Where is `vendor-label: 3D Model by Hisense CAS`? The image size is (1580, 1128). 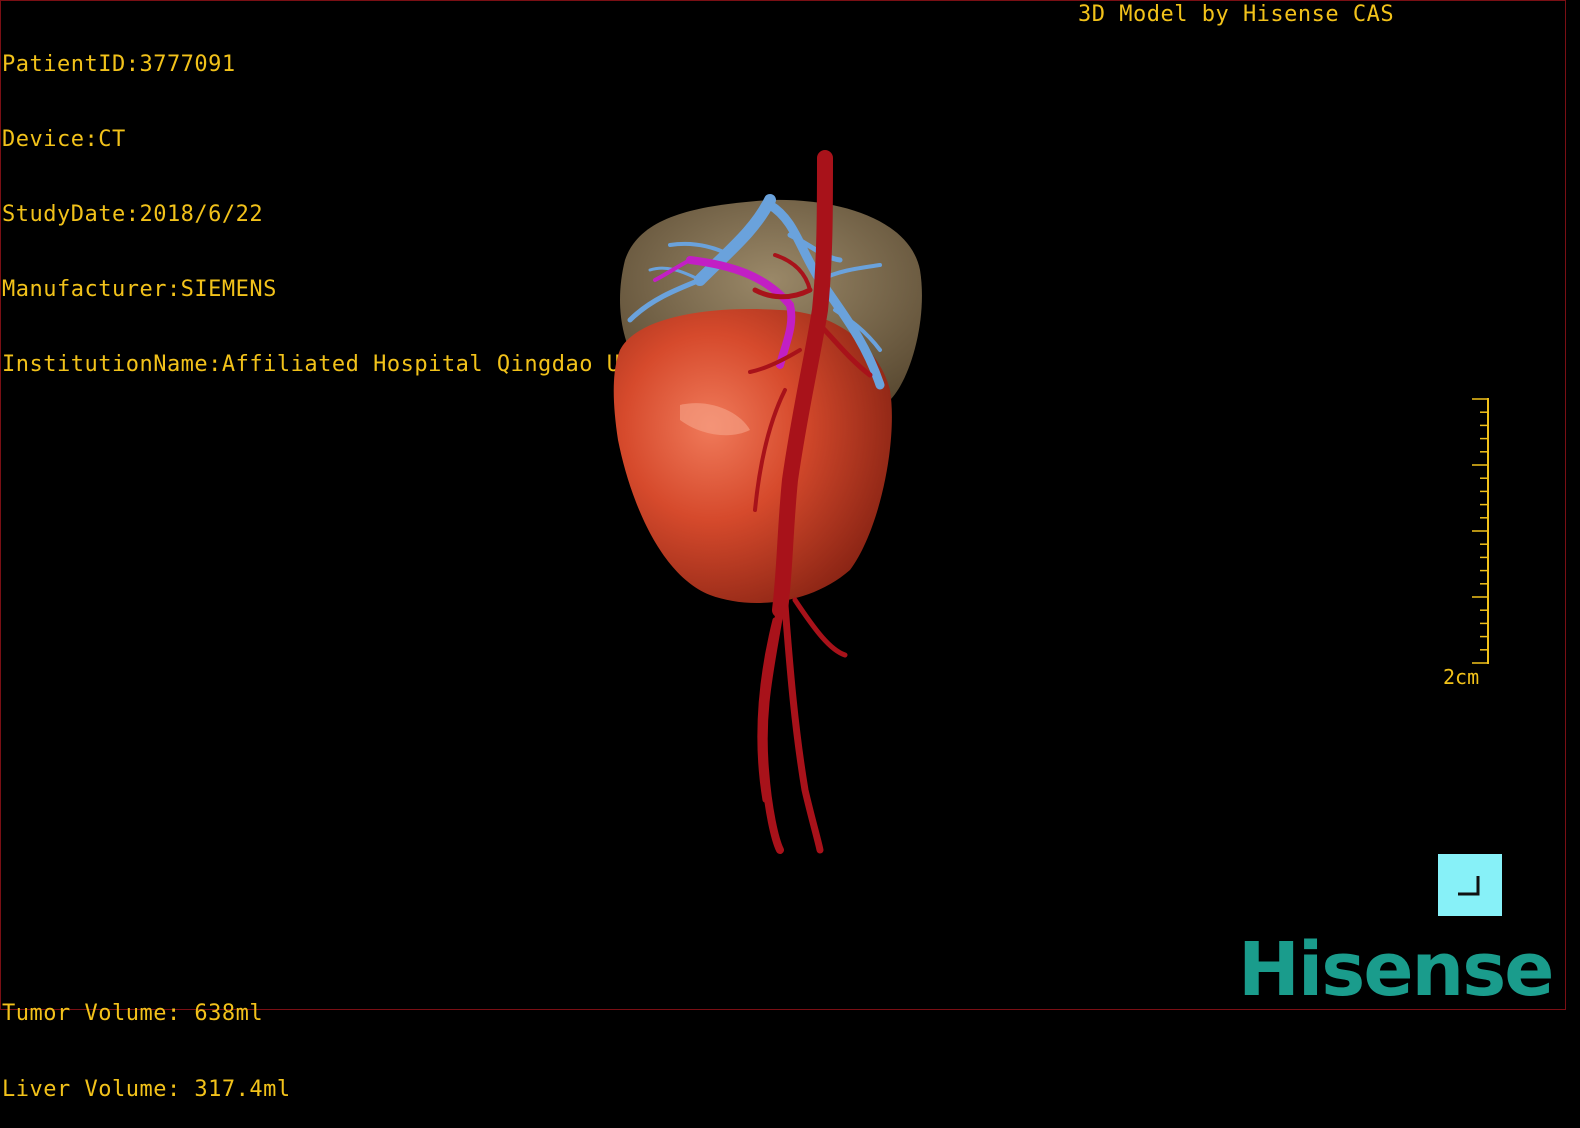 vendor-label: 3D Model by Hisense CAS is located at coordinates (1236, 14).